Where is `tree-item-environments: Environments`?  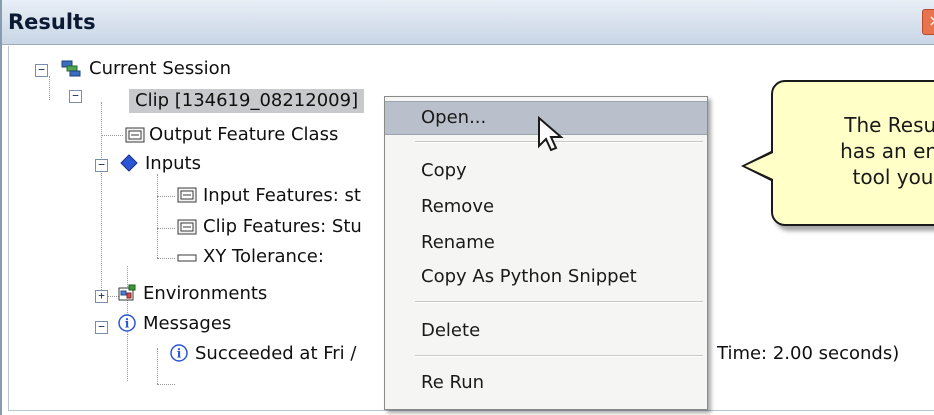
tree-item-environments: Environments is located at coordinates (205, 294).